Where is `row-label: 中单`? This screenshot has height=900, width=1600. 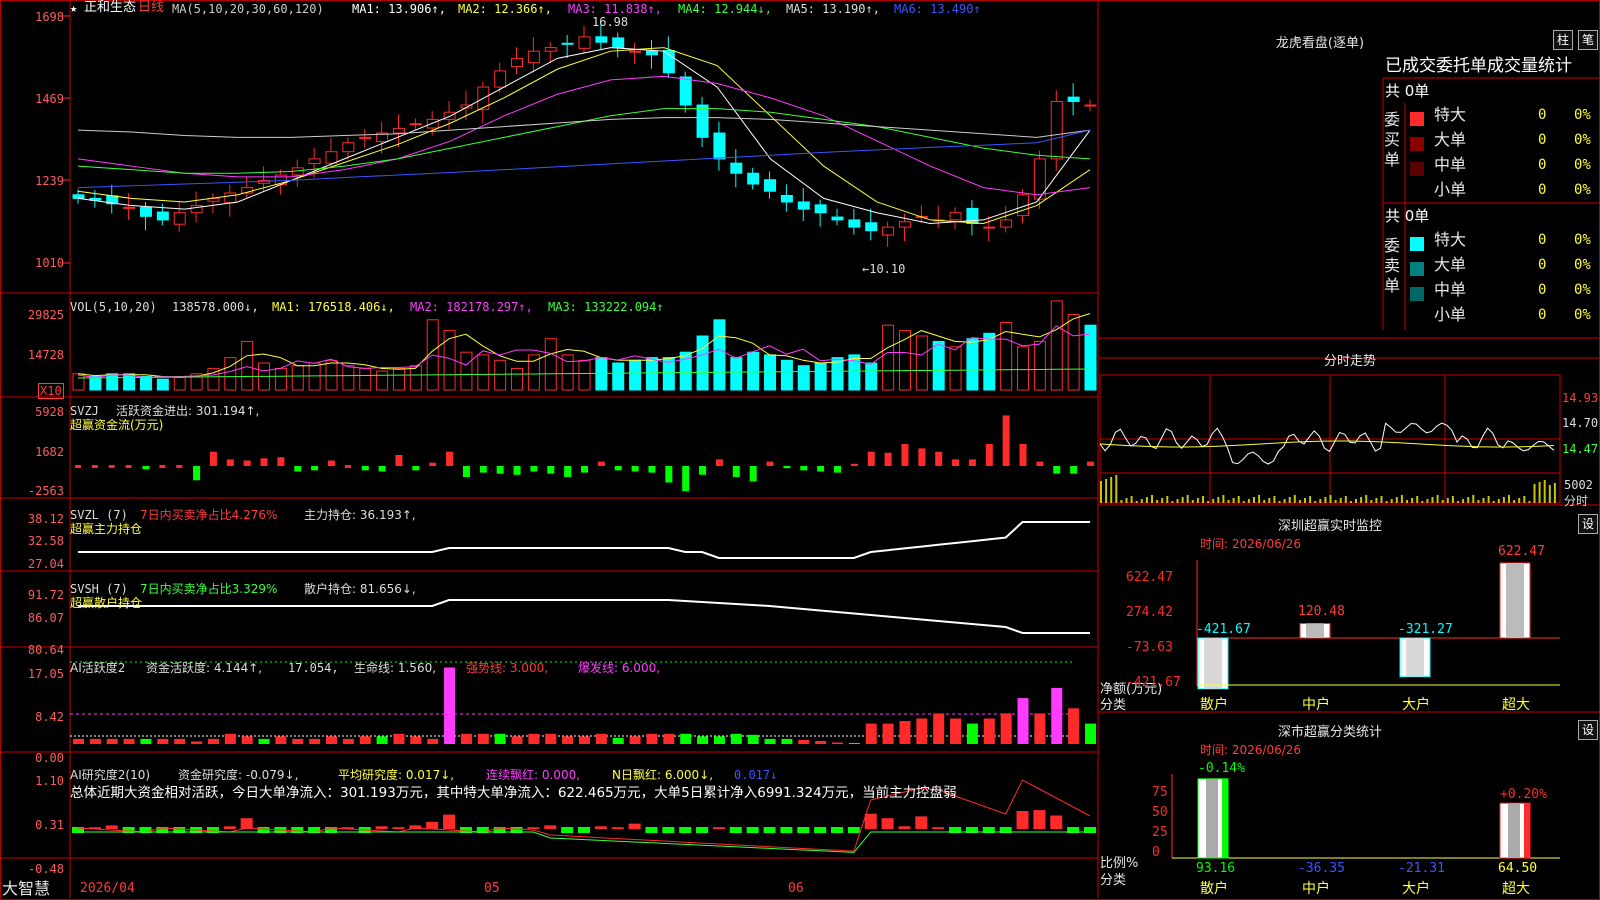
row-label: 中单 is located at coordinates (1450, 164).